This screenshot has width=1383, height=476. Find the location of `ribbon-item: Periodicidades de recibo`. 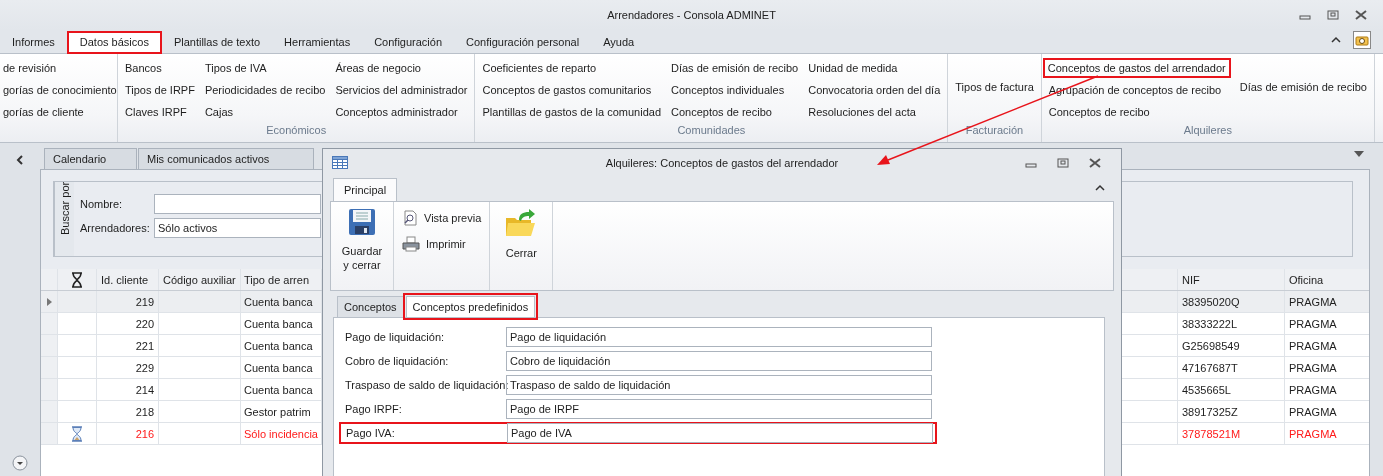

ribbon-item: Periodicidades de recibo is located at coordinates (265, 90).